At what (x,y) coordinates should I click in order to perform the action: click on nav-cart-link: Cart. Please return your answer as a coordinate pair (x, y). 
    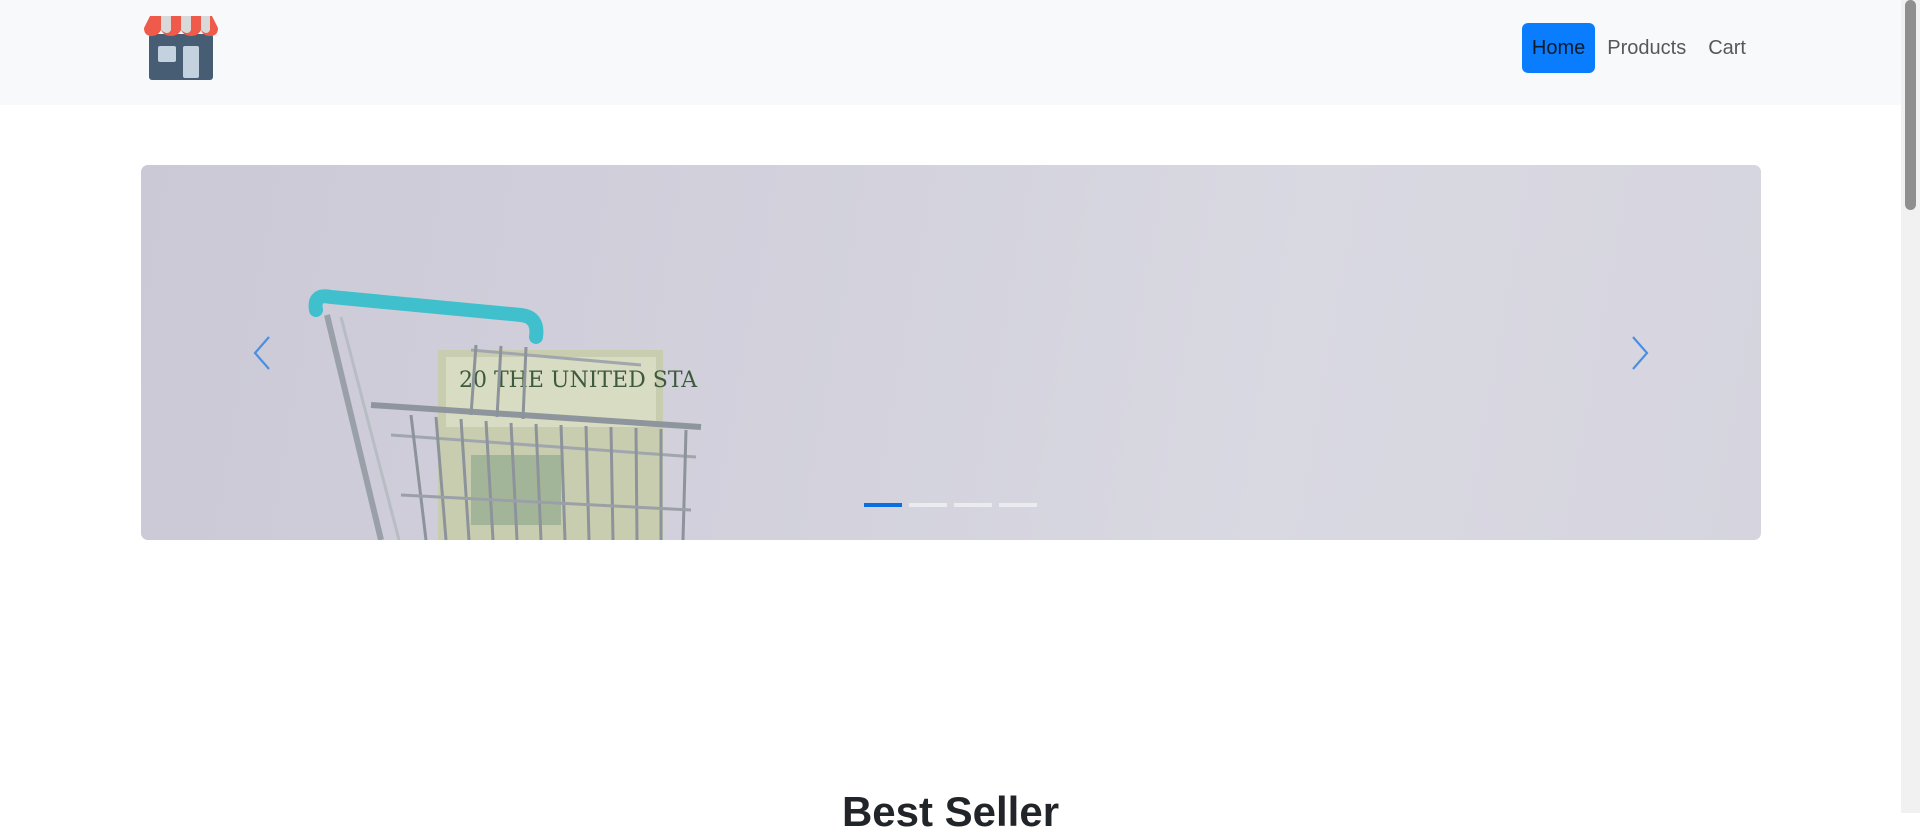
    Looking at the image, I should click on (1727, 48).